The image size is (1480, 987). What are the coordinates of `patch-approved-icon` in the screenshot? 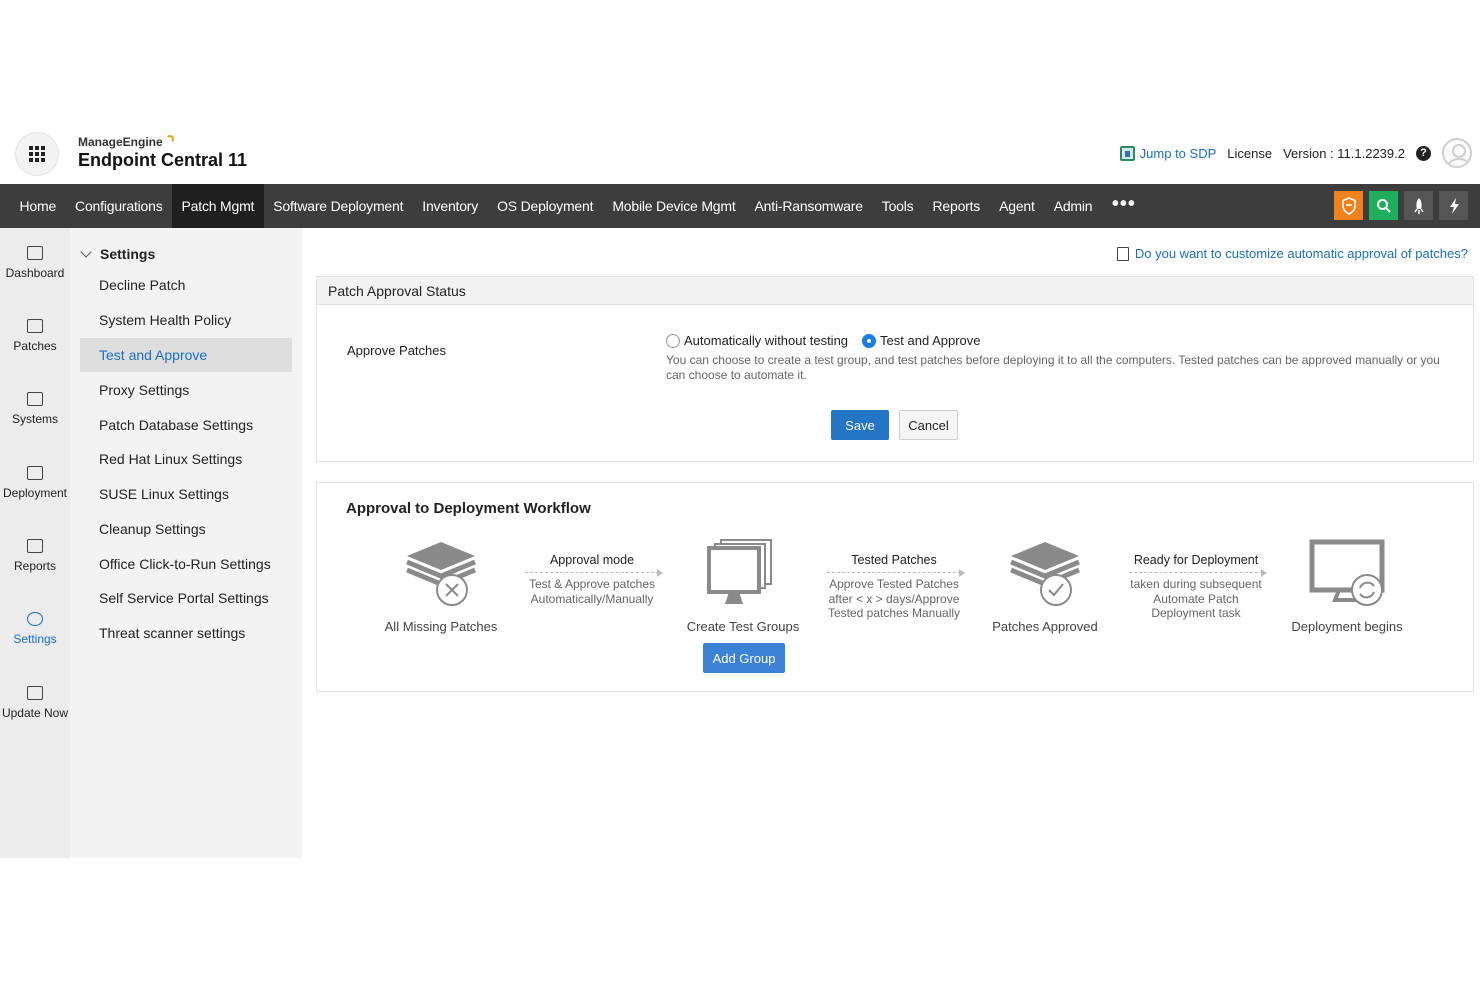 It's located at (1045, 574).